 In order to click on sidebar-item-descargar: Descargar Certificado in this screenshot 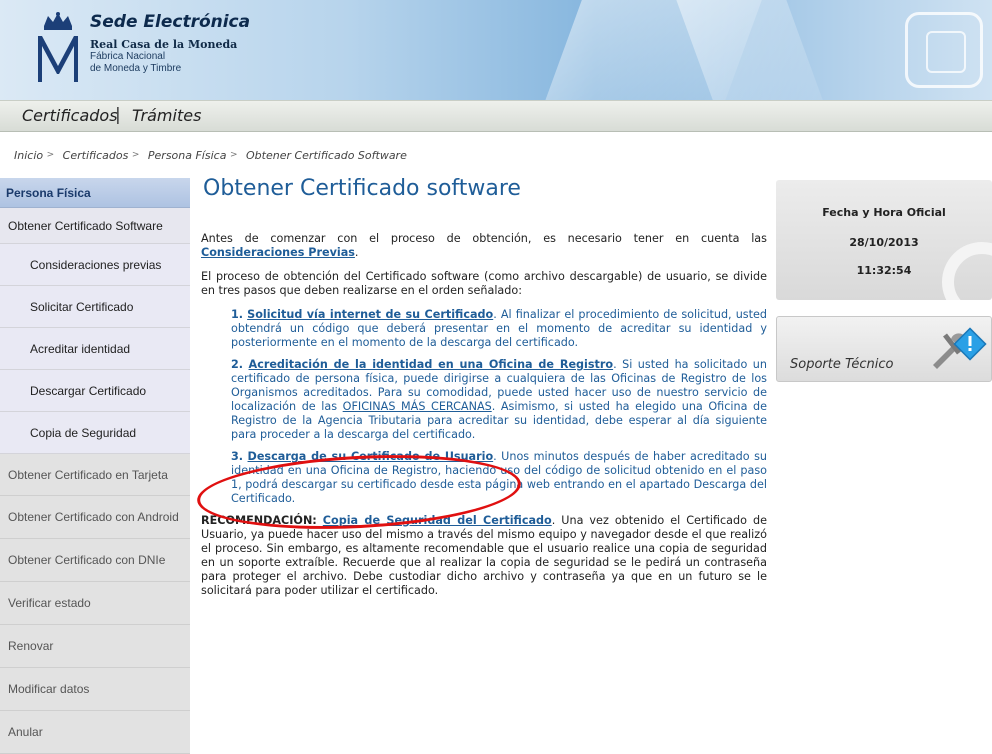, I will do `click(95, 391)`.